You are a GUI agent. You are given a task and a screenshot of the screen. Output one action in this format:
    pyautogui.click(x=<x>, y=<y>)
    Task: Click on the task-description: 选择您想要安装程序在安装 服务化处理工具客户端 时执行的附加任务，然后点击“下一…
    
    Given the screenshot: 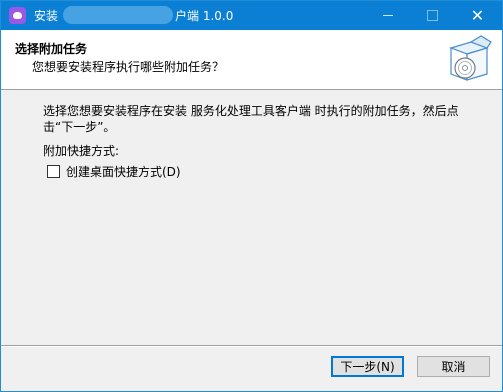 What is the action you would take?
    pyautogui.click(x=251, y=119)
    